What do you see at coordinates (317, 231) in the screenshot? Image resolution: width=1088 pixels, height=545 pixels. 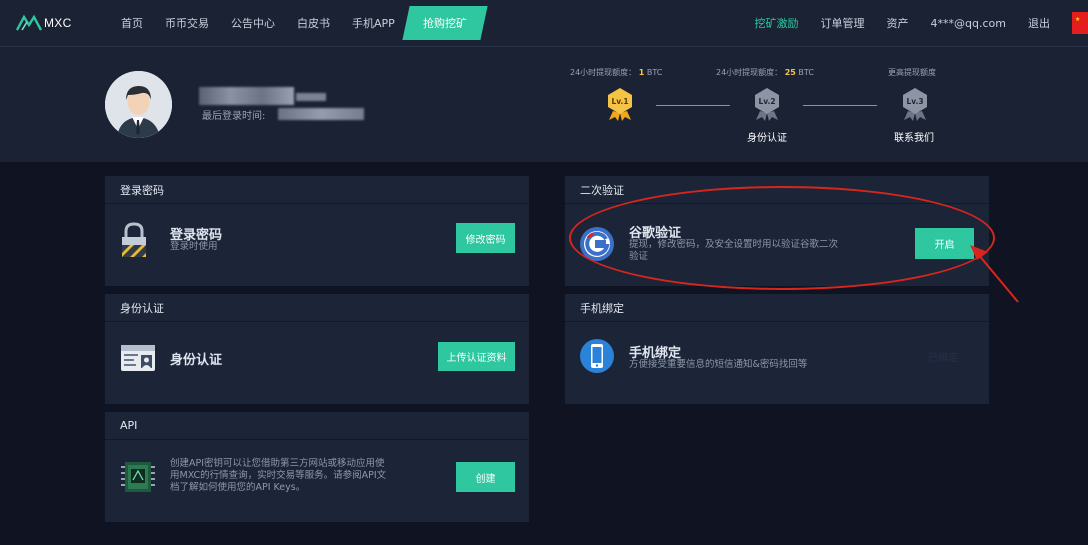 I see `login-password-card: 登录密码 登录密码 登录时使用 修改密码` at bounding box center [317, 231].